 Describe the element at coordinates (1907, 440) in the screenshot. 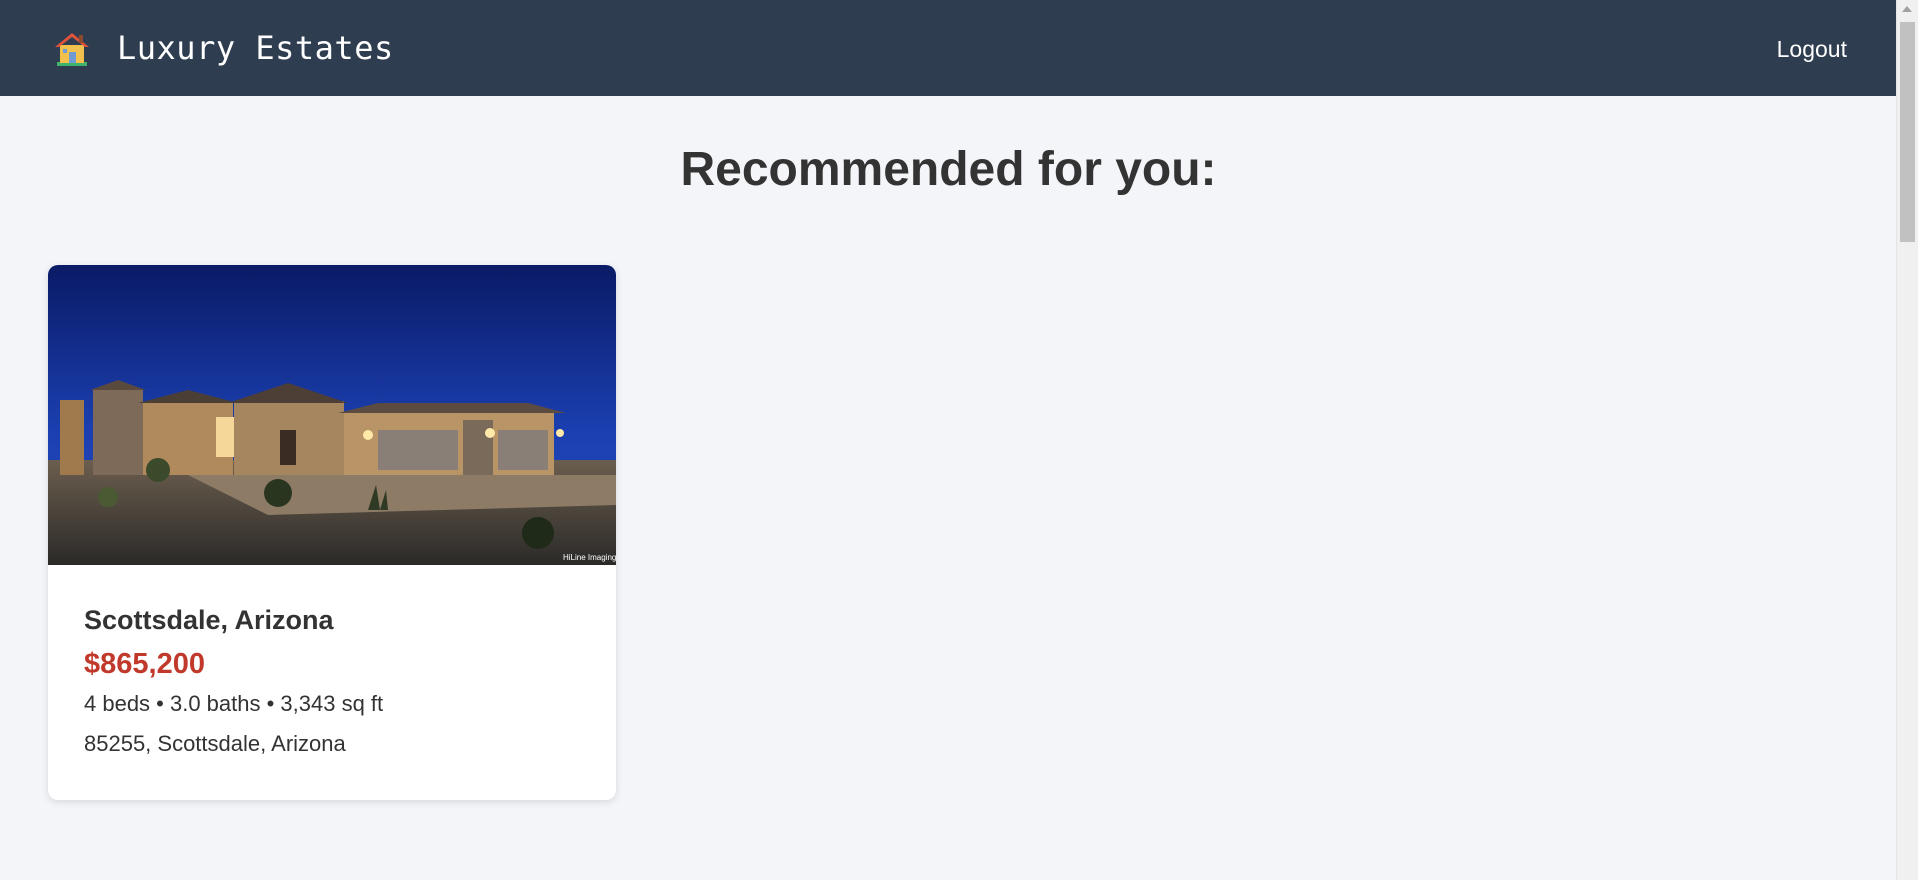

I see `vertical-scrollbar` at that location.